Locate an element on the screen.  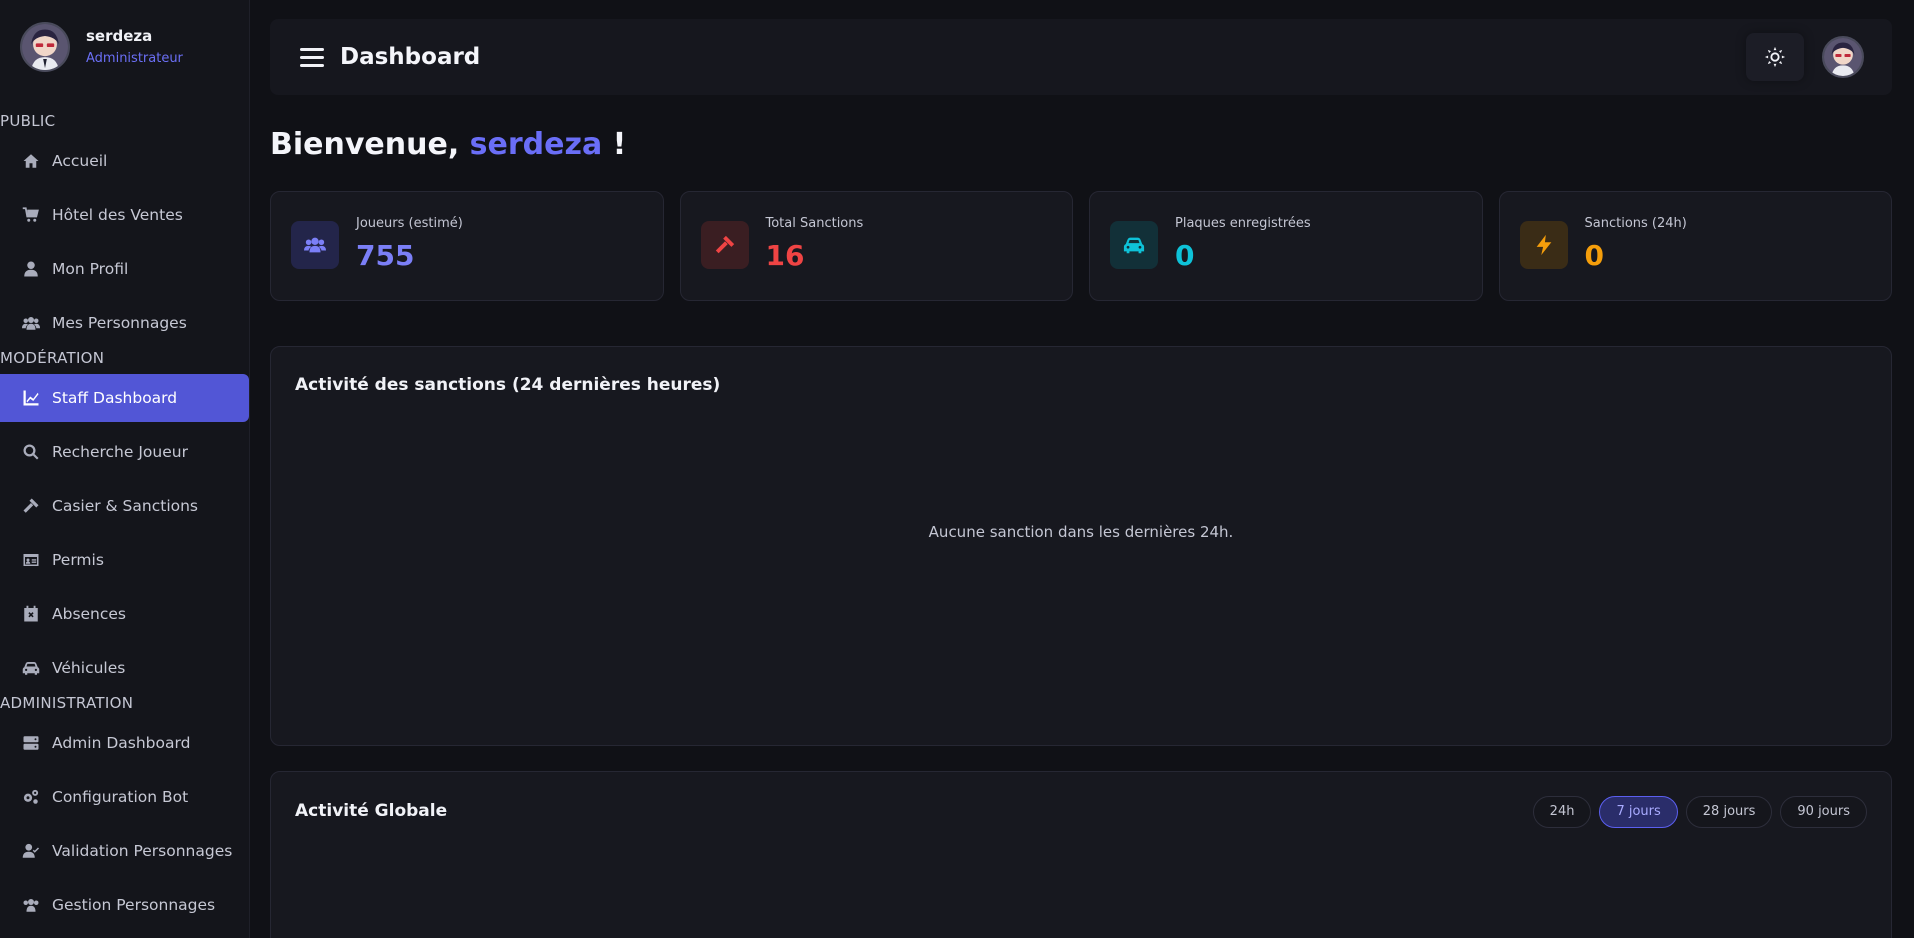
sidebar-item-label: Admin Dashboard is located at coordinates (121, 743).